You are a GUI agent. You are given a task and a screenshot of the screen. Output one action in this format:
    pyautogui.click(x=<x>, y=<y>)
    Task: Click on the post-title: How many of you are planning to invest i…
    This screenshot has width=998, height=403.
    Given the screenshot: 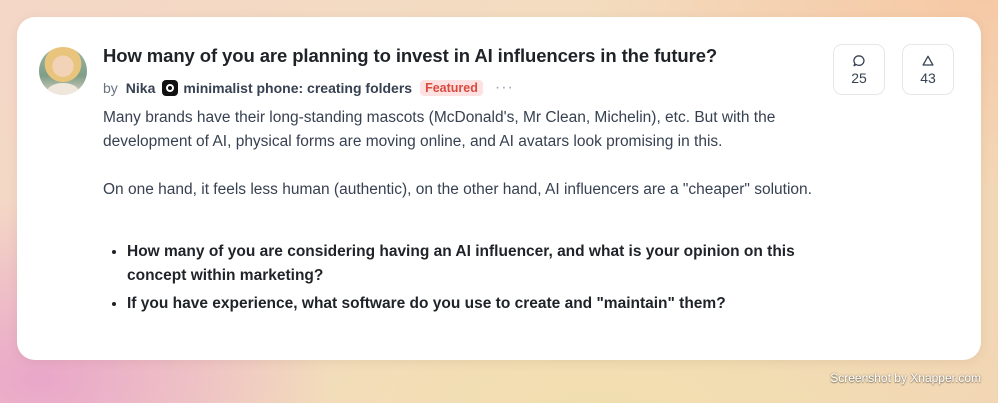 What is the action you would take?
    pyautogui.click(x=410, y=56)
    